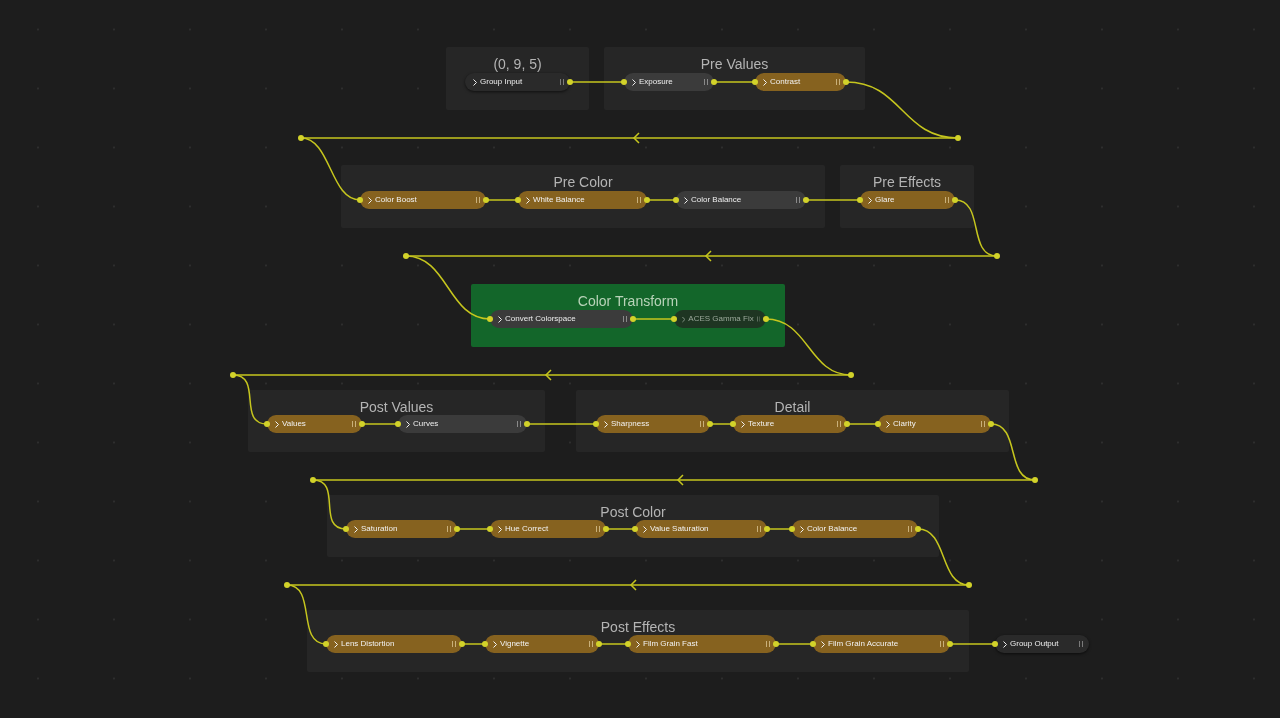  What do you see at coordinates (462, 424) in the screenshot?
I see `node: Curves` at bounding box center [462, 424].